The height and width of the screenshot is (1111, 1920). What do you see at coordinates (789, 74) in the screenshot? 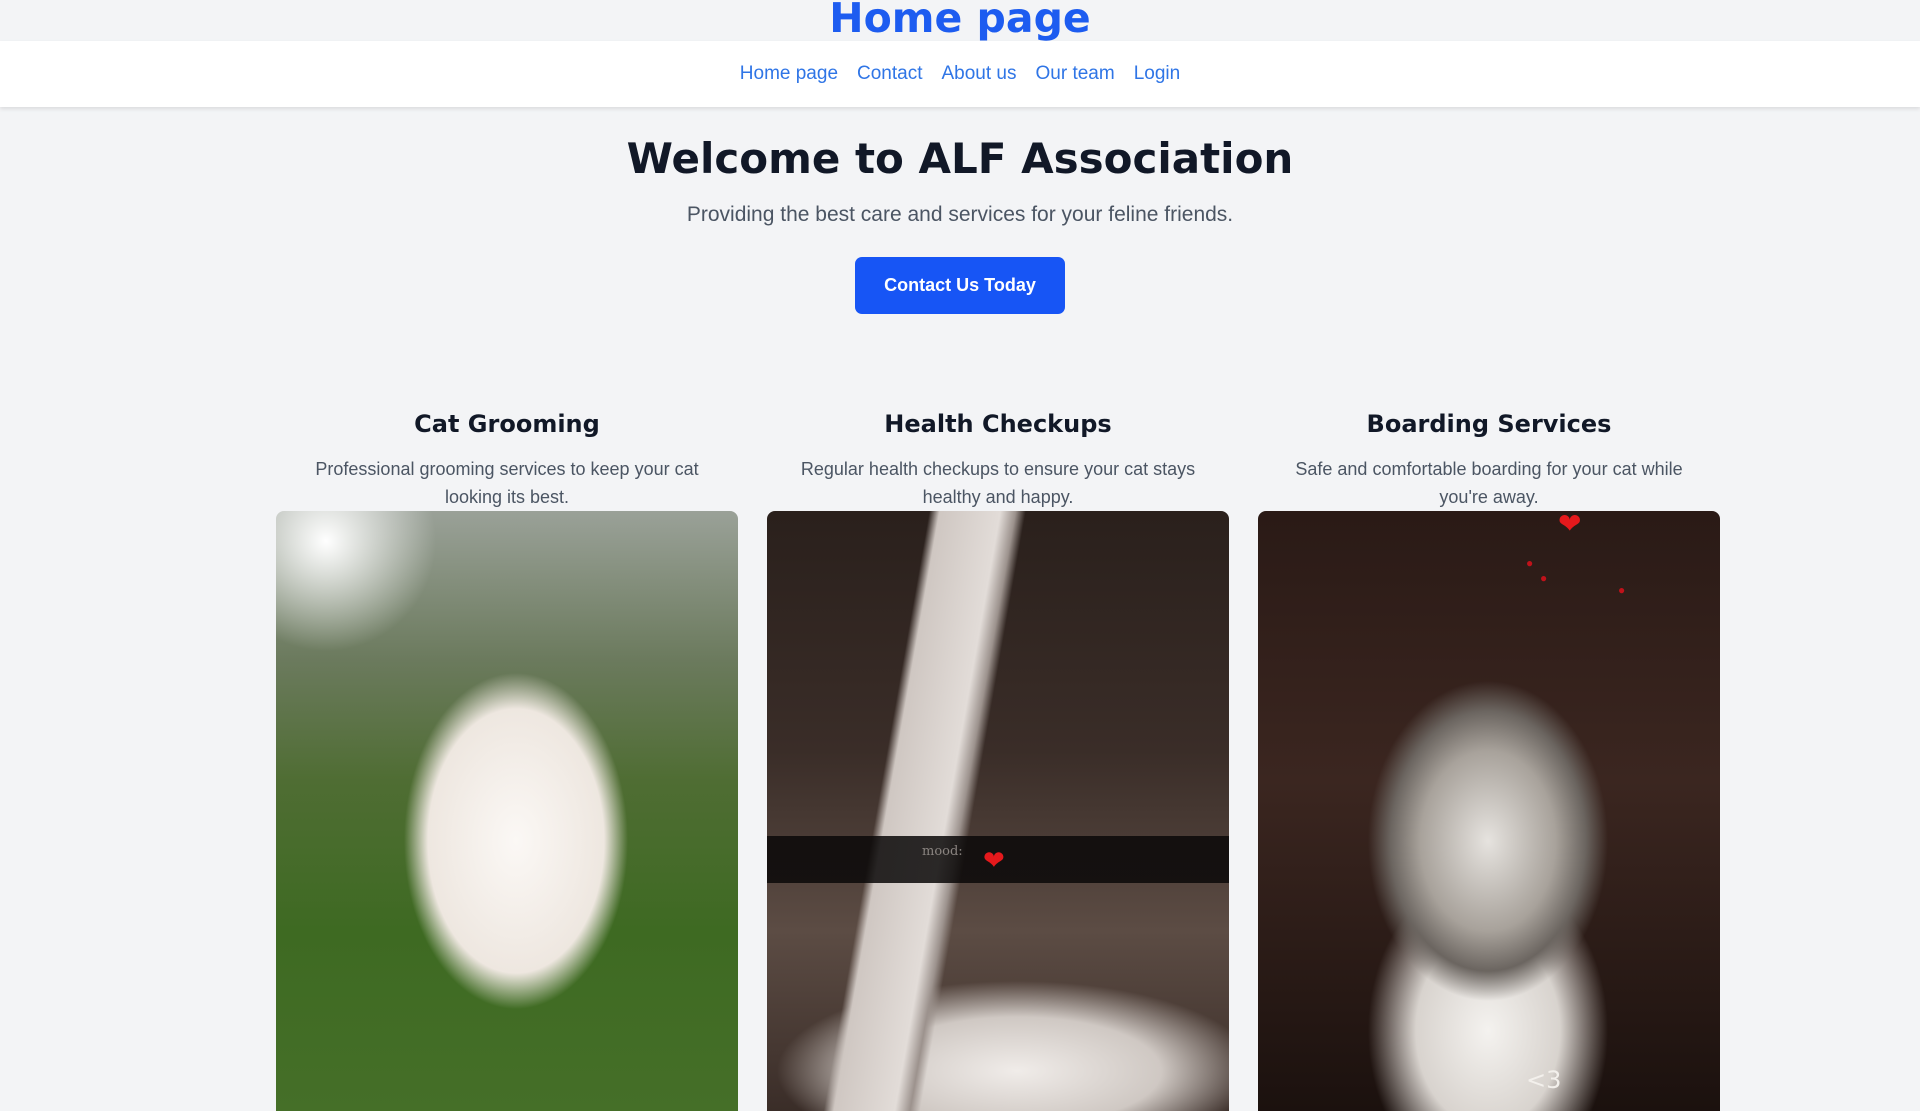
I see `nav-link-home: Home page` at bounding box center [789, 74].